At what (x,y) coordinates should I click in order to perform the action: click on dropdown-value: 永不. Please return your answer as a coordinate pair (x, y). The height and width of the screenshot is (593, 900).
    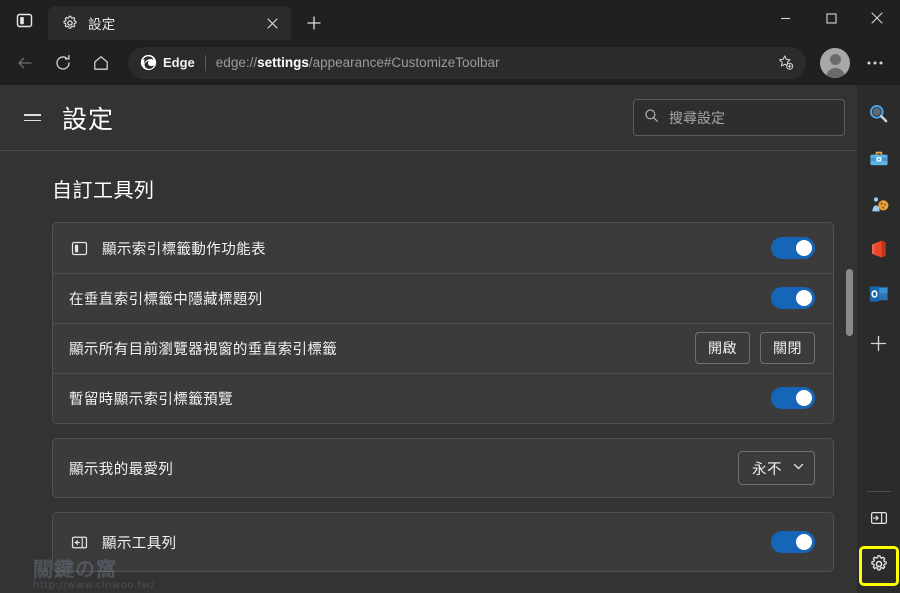
    Looking at the image, I should click on (767, 469).